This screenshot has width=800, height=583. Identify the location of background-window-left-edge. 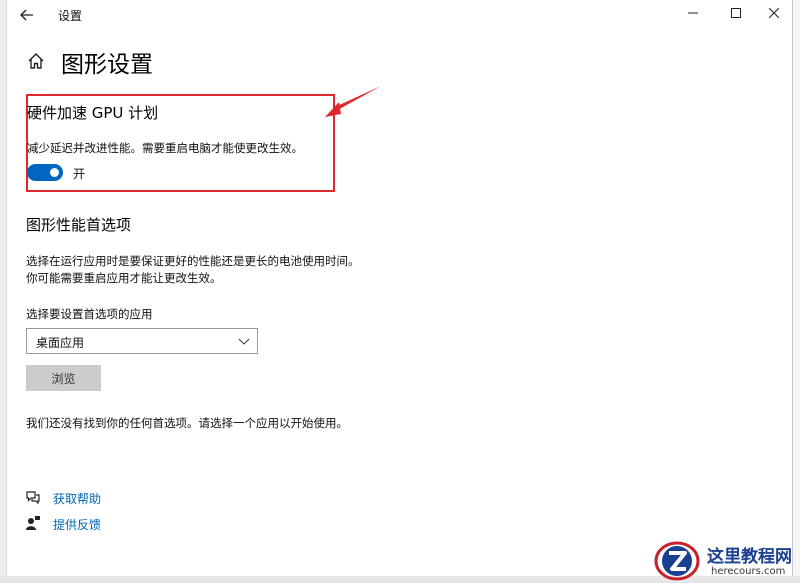
(3, 291).